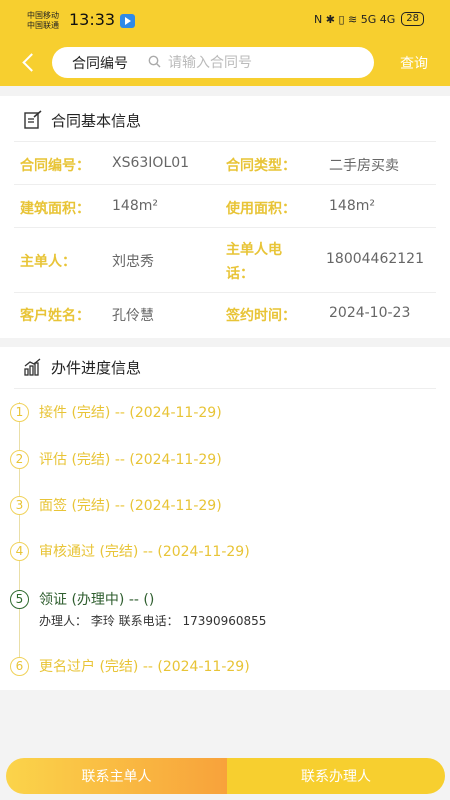 The image size is (450, 800). I want to click on progress-step-5: 5 领证 (办理中) -- (), so click(82, 599).